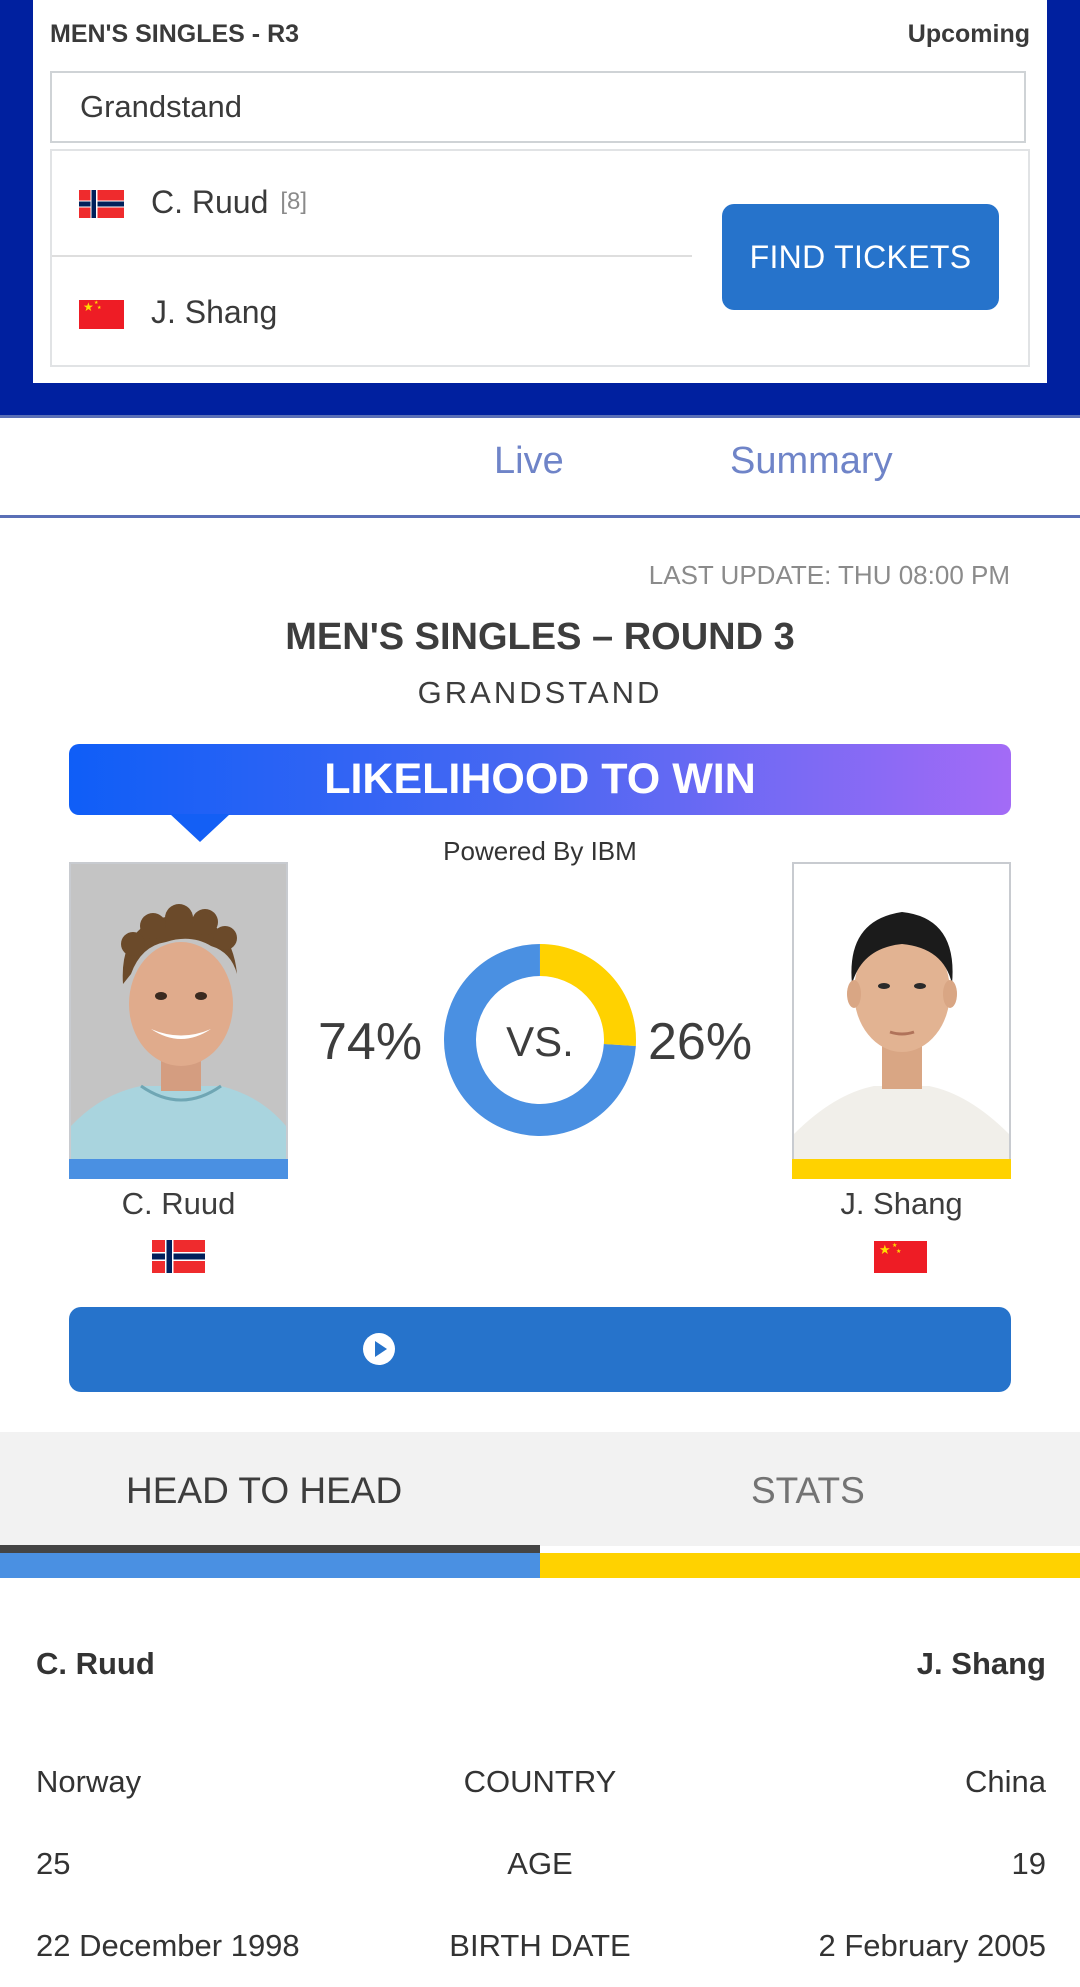  Describe the element at coordinates (540, 637) in the screenshot. I see `page-title: MEN'S SINGLES – ROUND 3` at that location.